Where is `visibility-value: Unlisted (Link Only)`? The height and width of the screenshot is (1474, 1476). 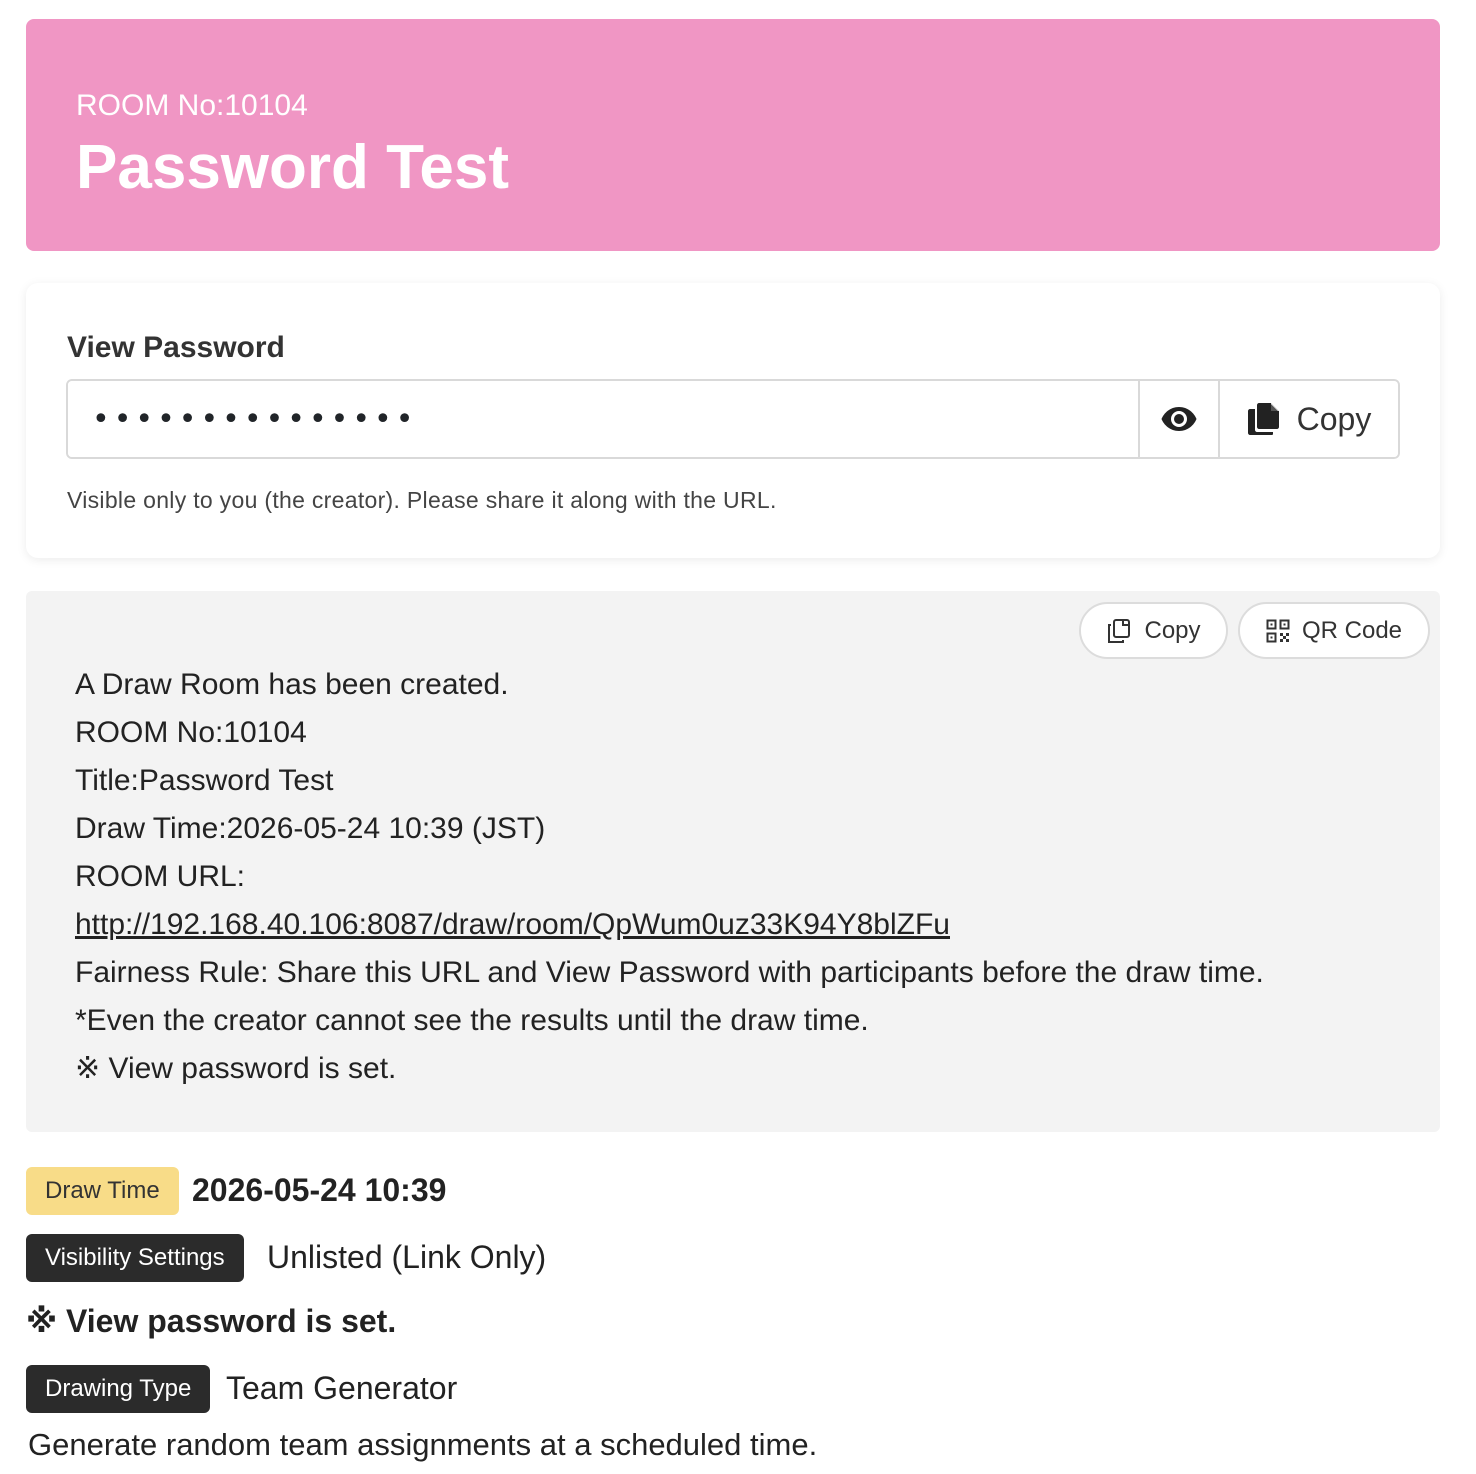
visibility-value: Unlisted (Link Only) is located at coordinates (407, 1257).